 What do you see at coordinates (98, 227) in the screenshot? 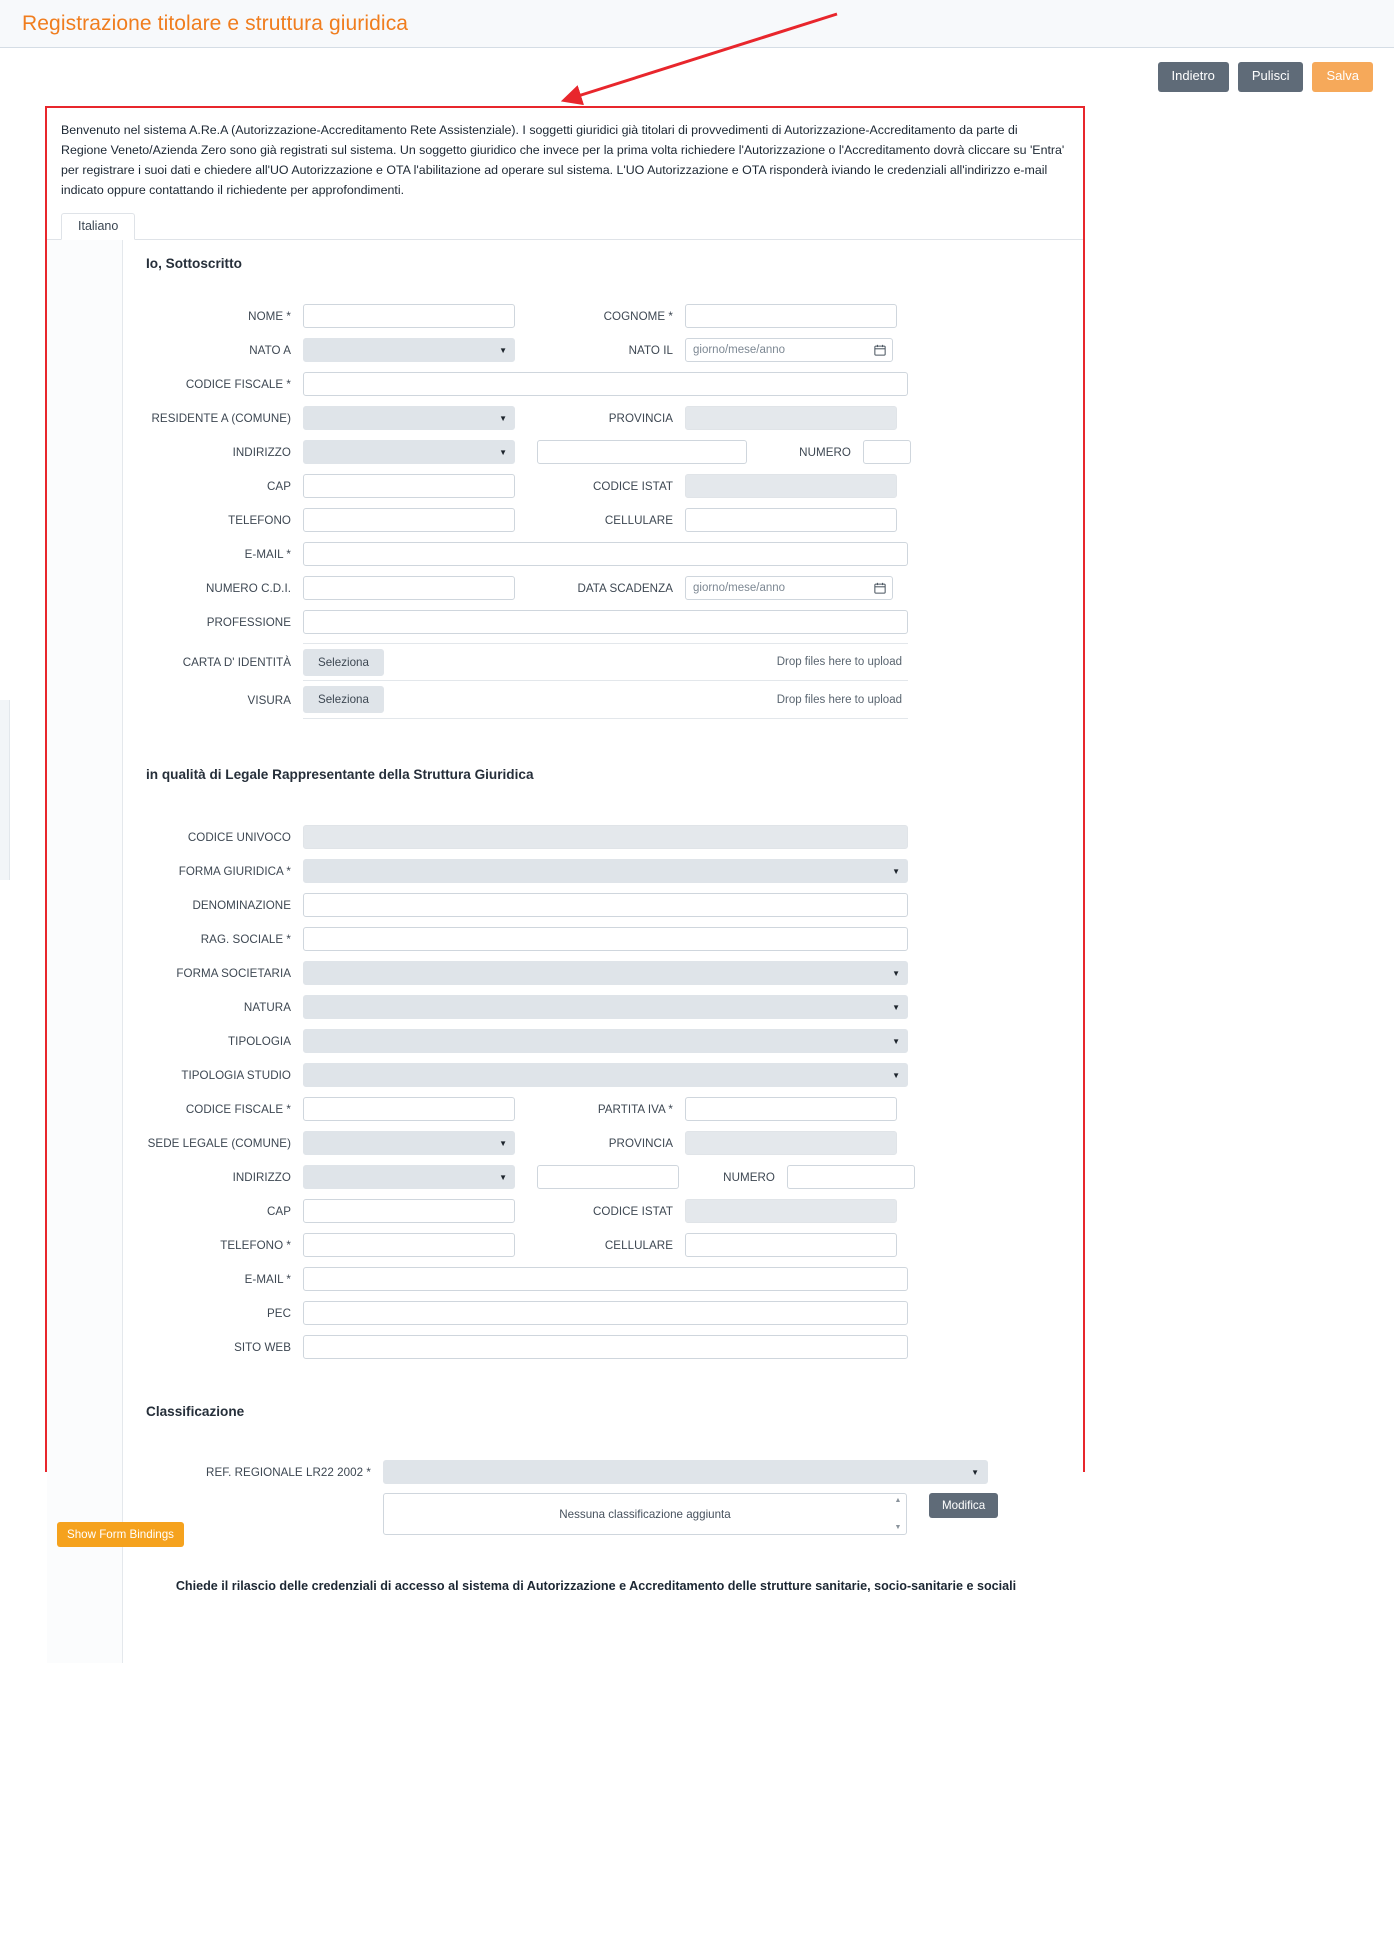
I see `tab-italiano: Italiano` at bounding box center [98, 227].